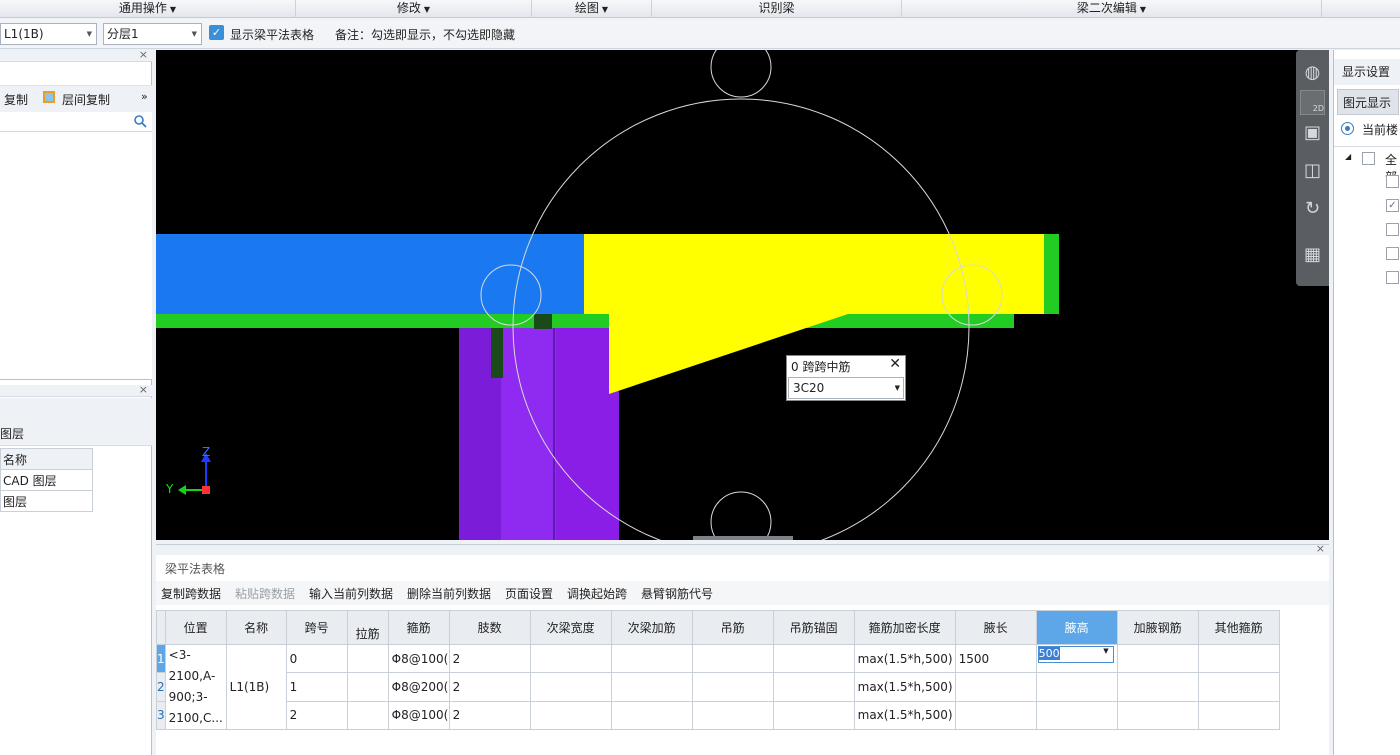 This screenshot has width=1400, height=755. What do you see at coordinates (418, 658) in the screenshot?
I see `stirrup-cell: Φ8@100(` at bounding box center [418, 658].